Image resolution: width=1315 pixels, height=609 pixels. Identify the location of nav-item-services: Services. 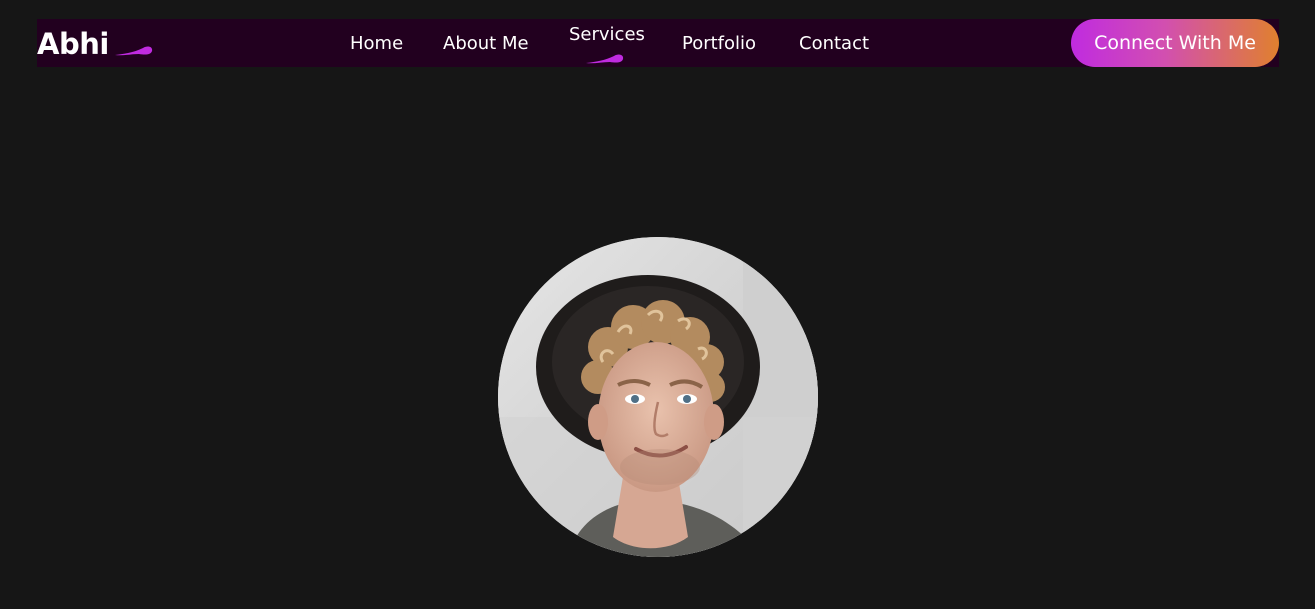
(607, 45).